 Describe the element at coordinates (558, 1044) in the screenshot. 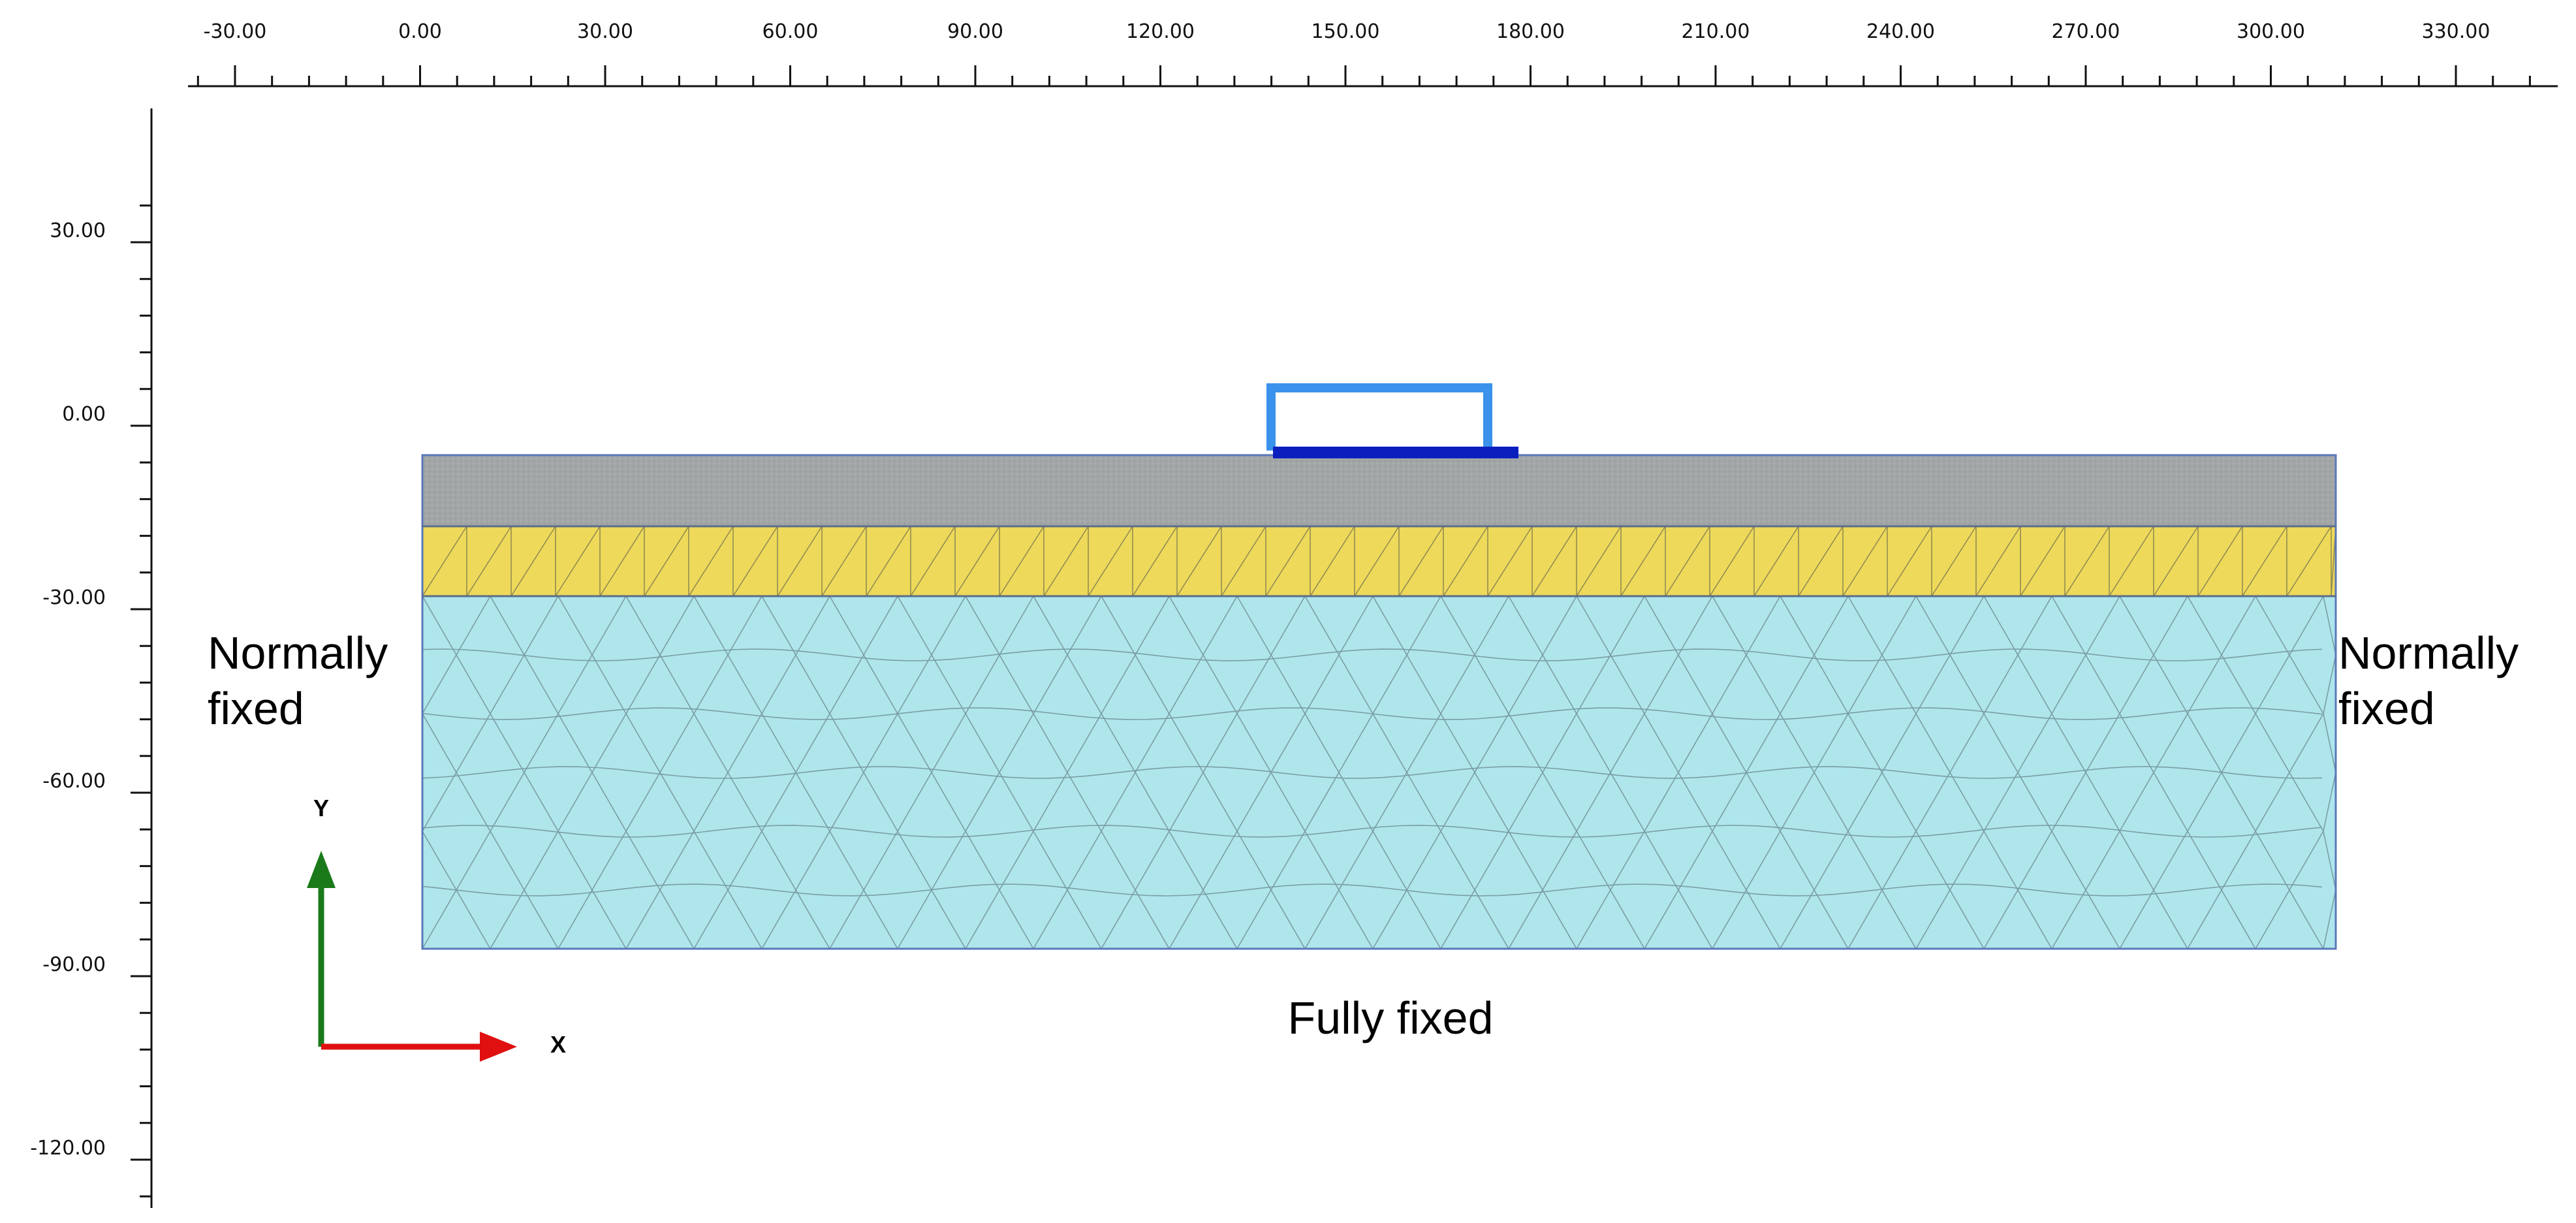

I see `x-axis-label: X` at that location.